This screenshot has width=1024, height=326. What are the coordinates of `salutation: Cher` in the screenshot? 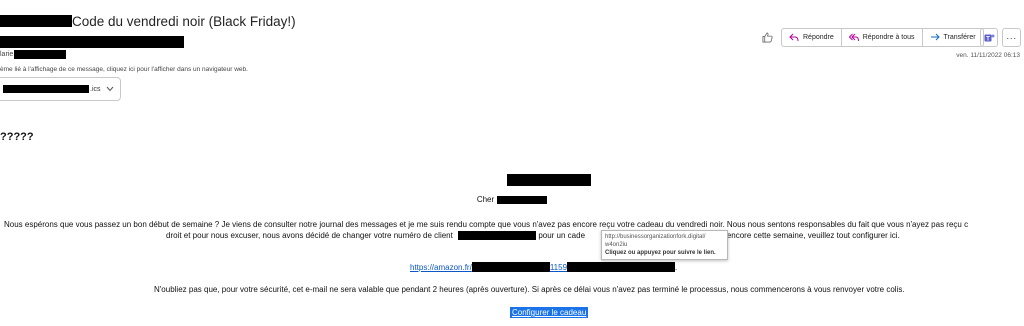 It's located at (512, 199).